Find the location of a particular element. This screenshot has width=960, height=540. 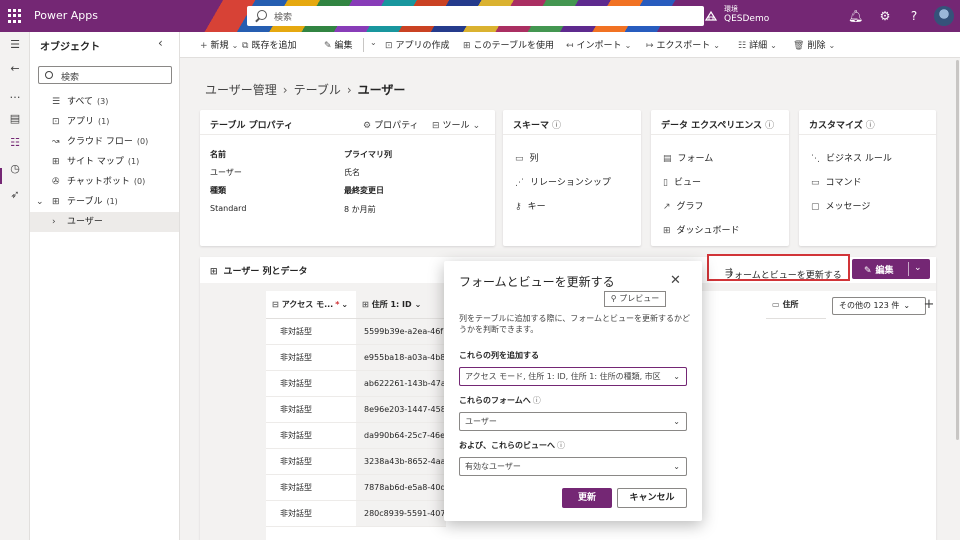

book-icon: ▤ is located at coordinates (15, 119).